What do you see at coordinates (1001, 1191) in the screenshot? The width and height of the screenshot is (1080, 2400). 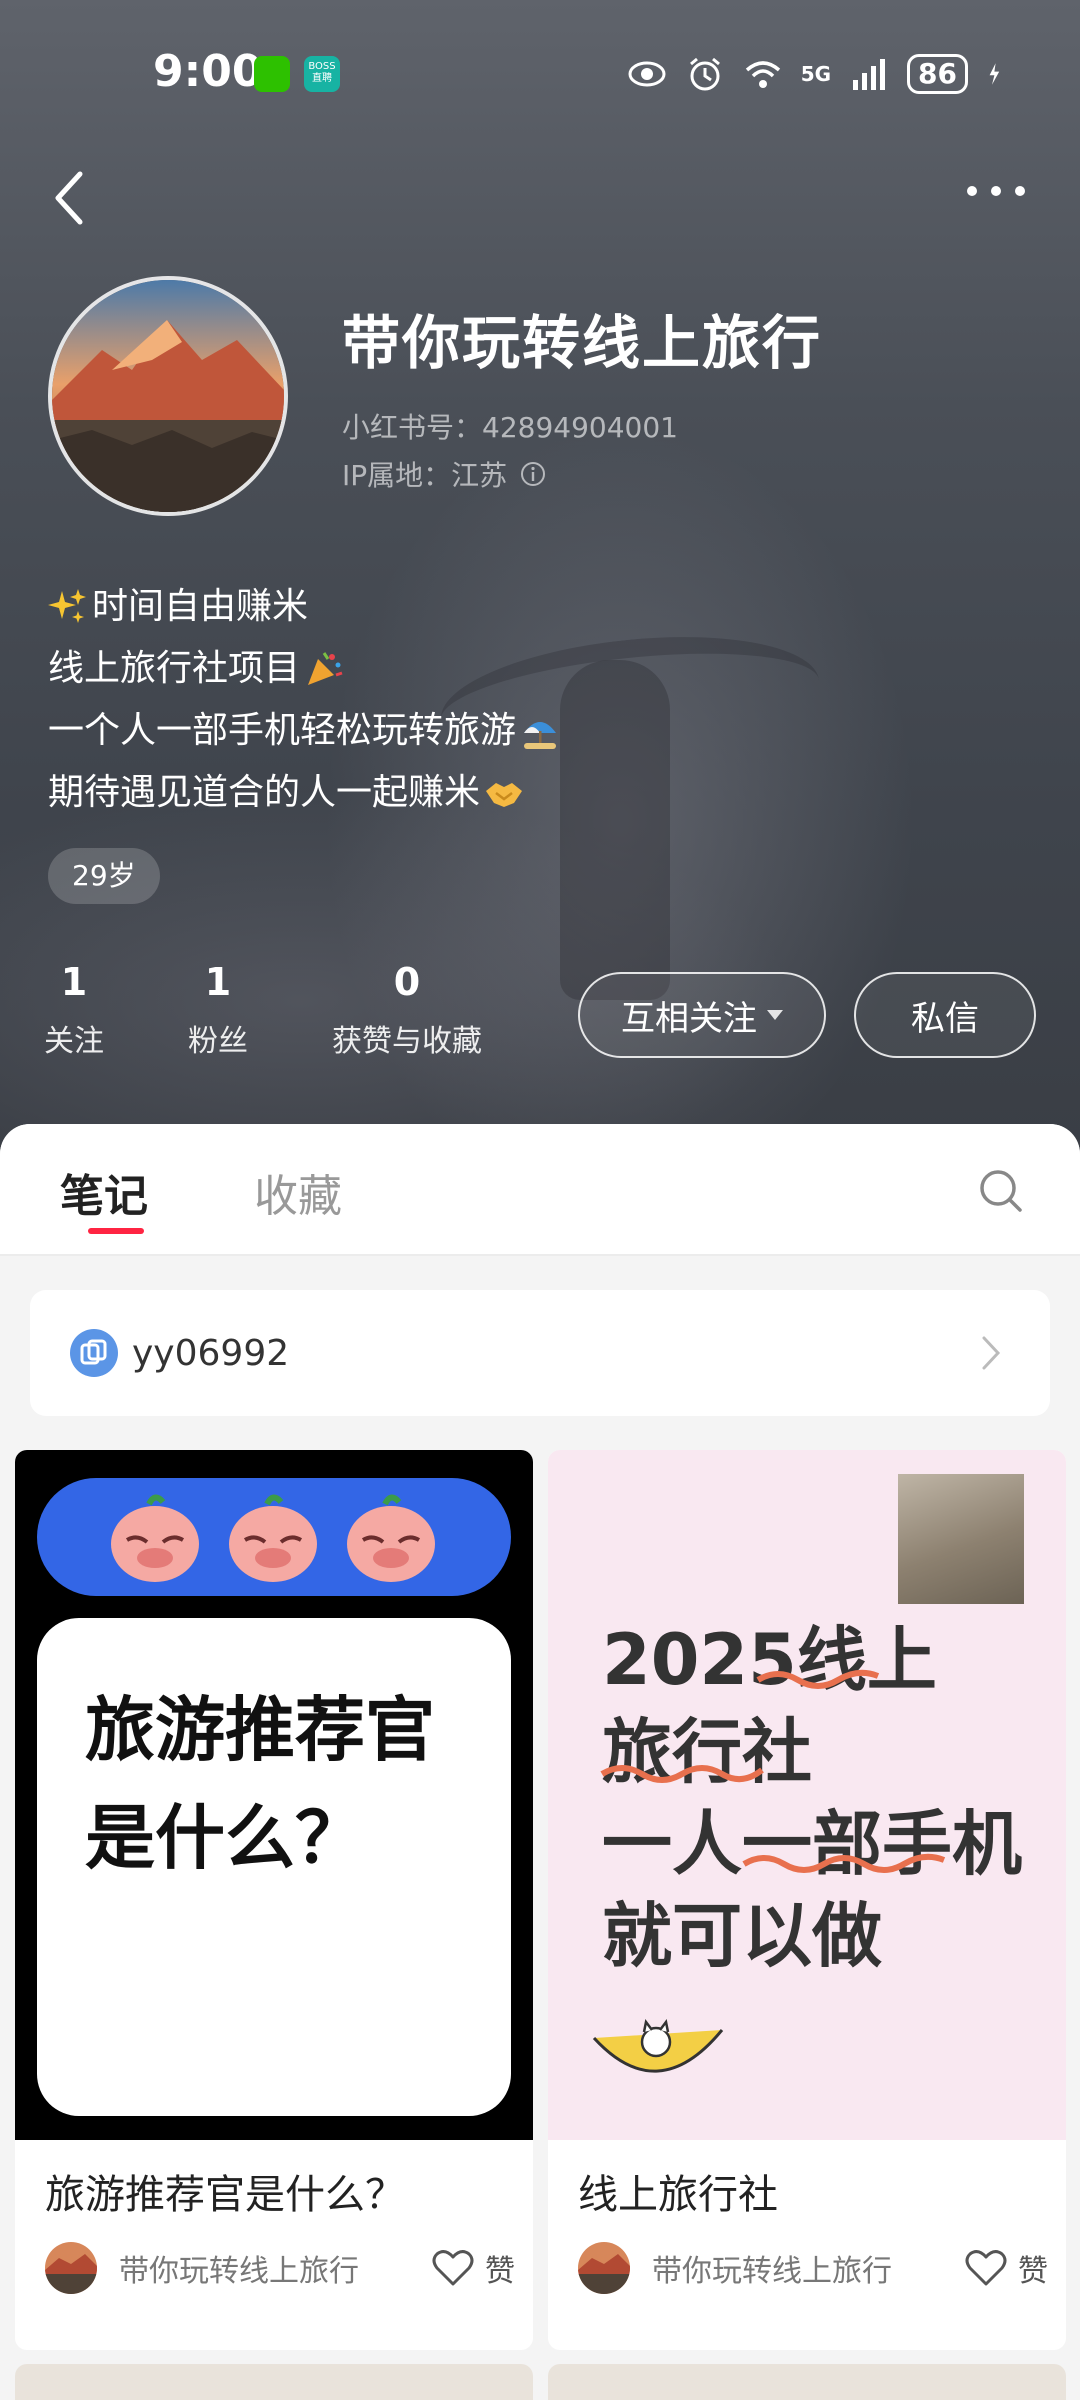 I see `search-icon` at bounding box center [1001, 1191].